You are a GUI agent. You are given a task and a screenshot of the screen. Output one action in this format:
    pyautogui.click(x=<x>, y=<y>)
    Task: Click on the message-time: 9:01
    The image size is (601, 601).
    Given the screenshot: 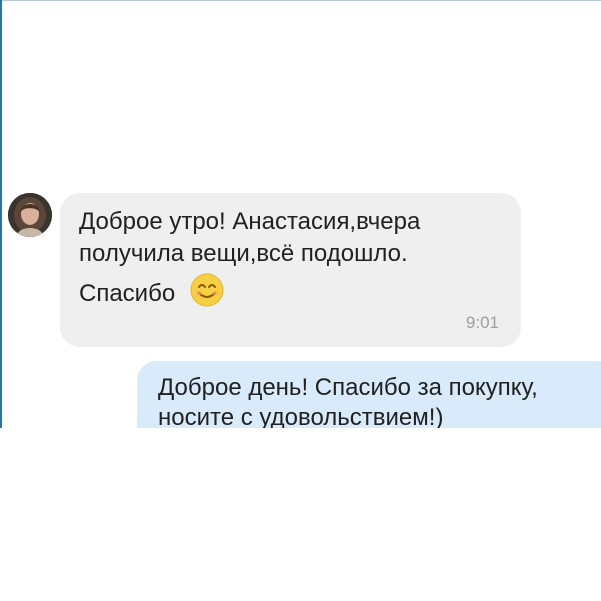 What is the action you would take?
    pyautogui.click(x=482, y=322)
    